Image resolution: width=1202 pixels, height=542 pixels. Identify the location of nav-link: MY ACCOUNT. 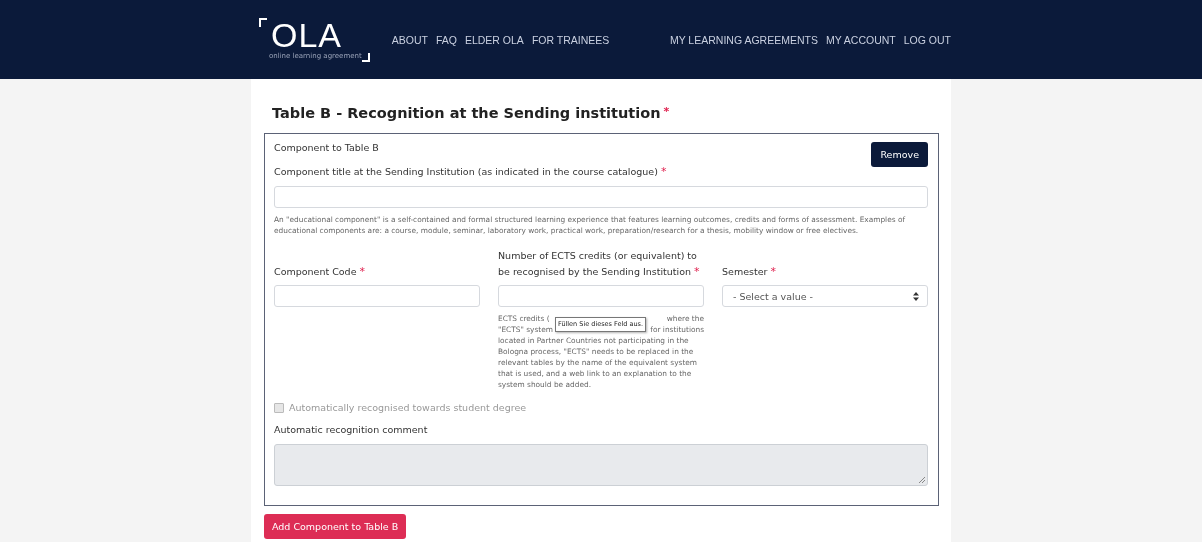
(860, 39).